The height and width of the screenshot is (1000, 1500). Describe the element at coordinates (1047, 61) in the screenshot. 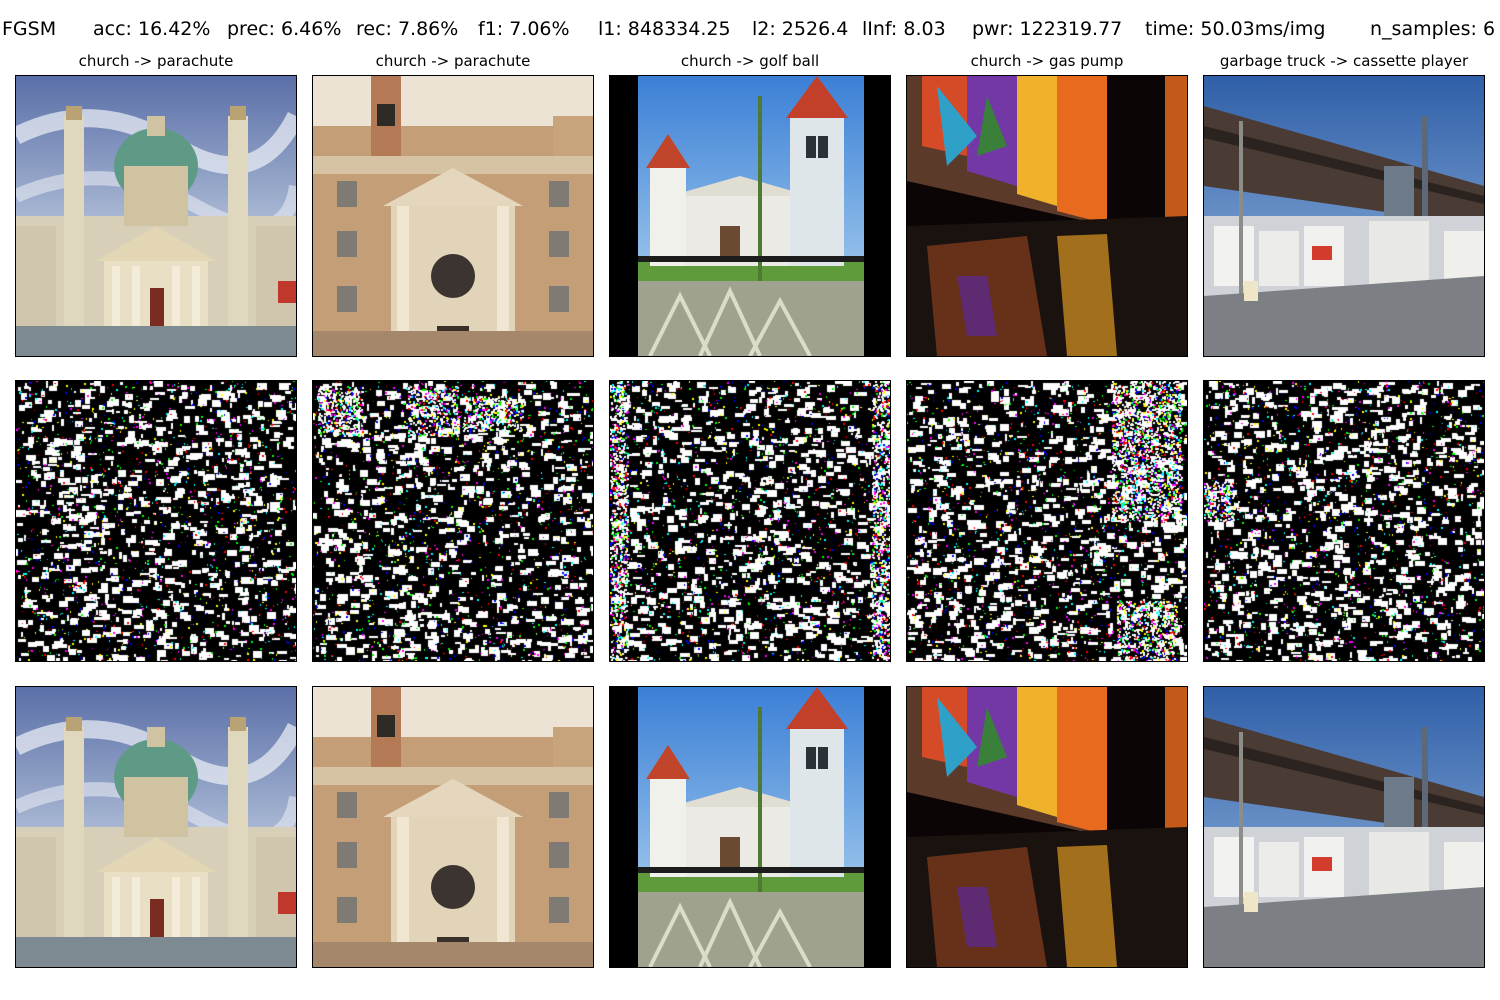

I see `column-title-4: church -> gas pump` at that location.